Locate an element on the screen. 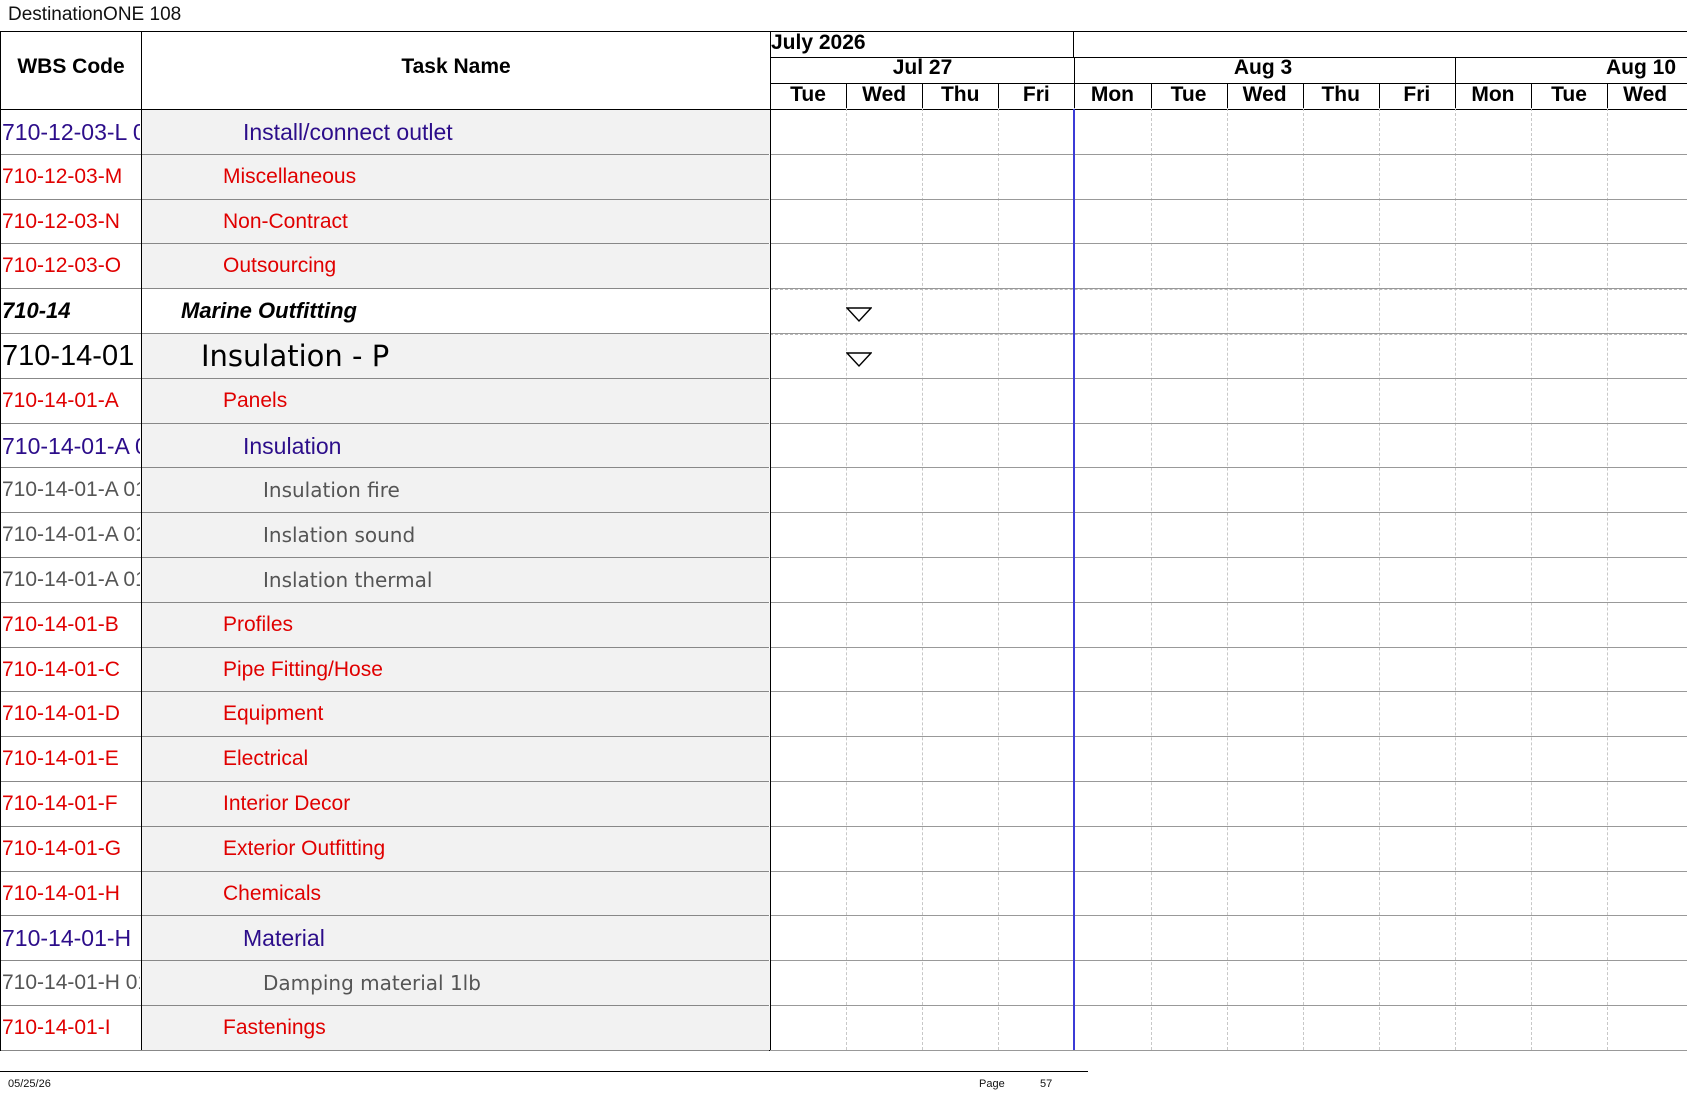 The height and width of the screenshot is (1097, 1687). wbs-code: 710-12-03-L 0 is located at coordinates (71, 132).